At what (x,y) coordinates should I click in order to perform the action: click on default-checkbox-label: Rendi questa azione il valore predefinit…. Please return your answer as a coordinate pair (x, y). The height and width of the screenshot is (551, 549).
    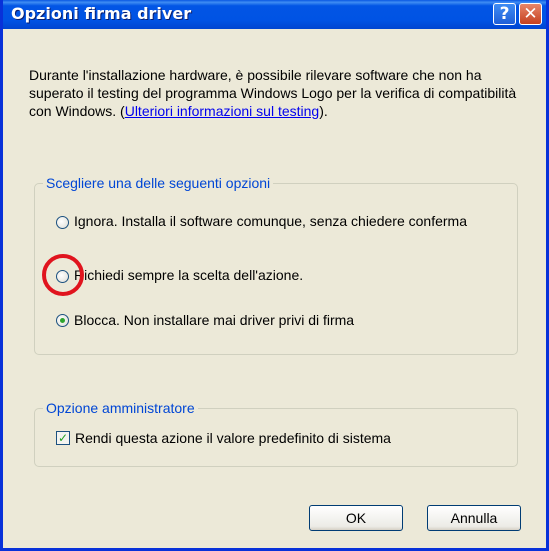
    Looking at the image, I should click on (290, 438).